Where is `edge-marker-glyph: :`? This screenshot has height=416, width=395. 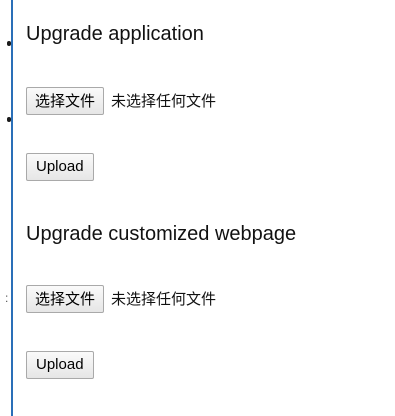 edge-marker-glyph: : is located at coordinates (7, 298).